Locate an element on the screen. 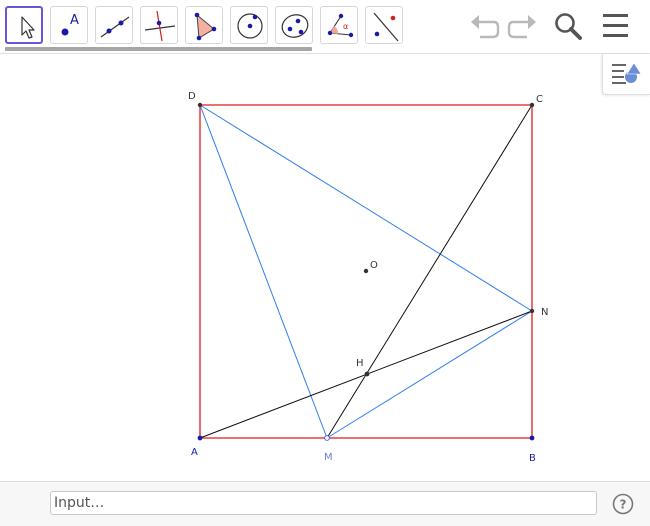  redo-button is located at coordinates (522, 26).